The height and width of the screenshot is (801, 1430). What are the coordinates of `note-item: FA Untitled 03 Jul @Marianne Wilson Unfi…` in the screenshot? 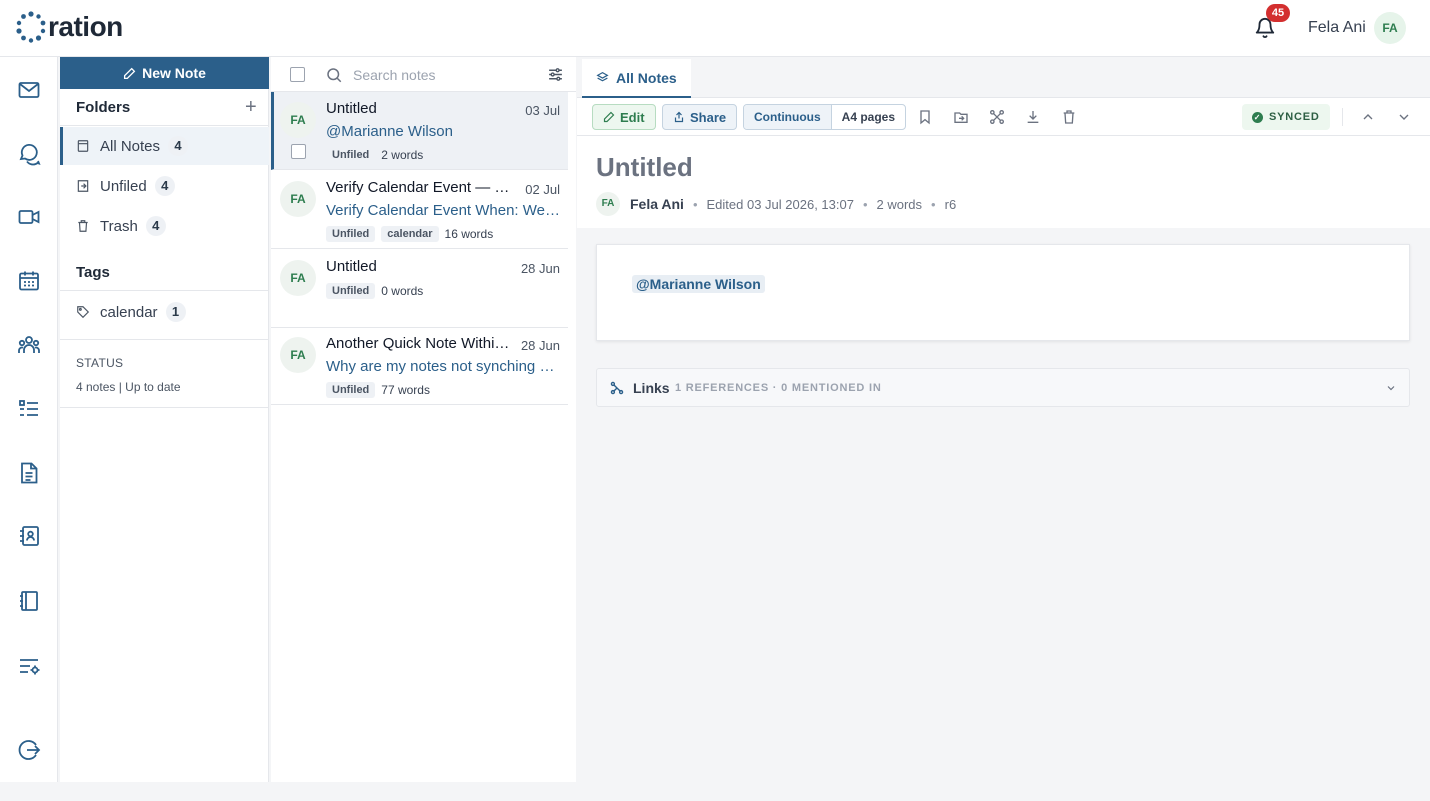 It's located at (419, 131).